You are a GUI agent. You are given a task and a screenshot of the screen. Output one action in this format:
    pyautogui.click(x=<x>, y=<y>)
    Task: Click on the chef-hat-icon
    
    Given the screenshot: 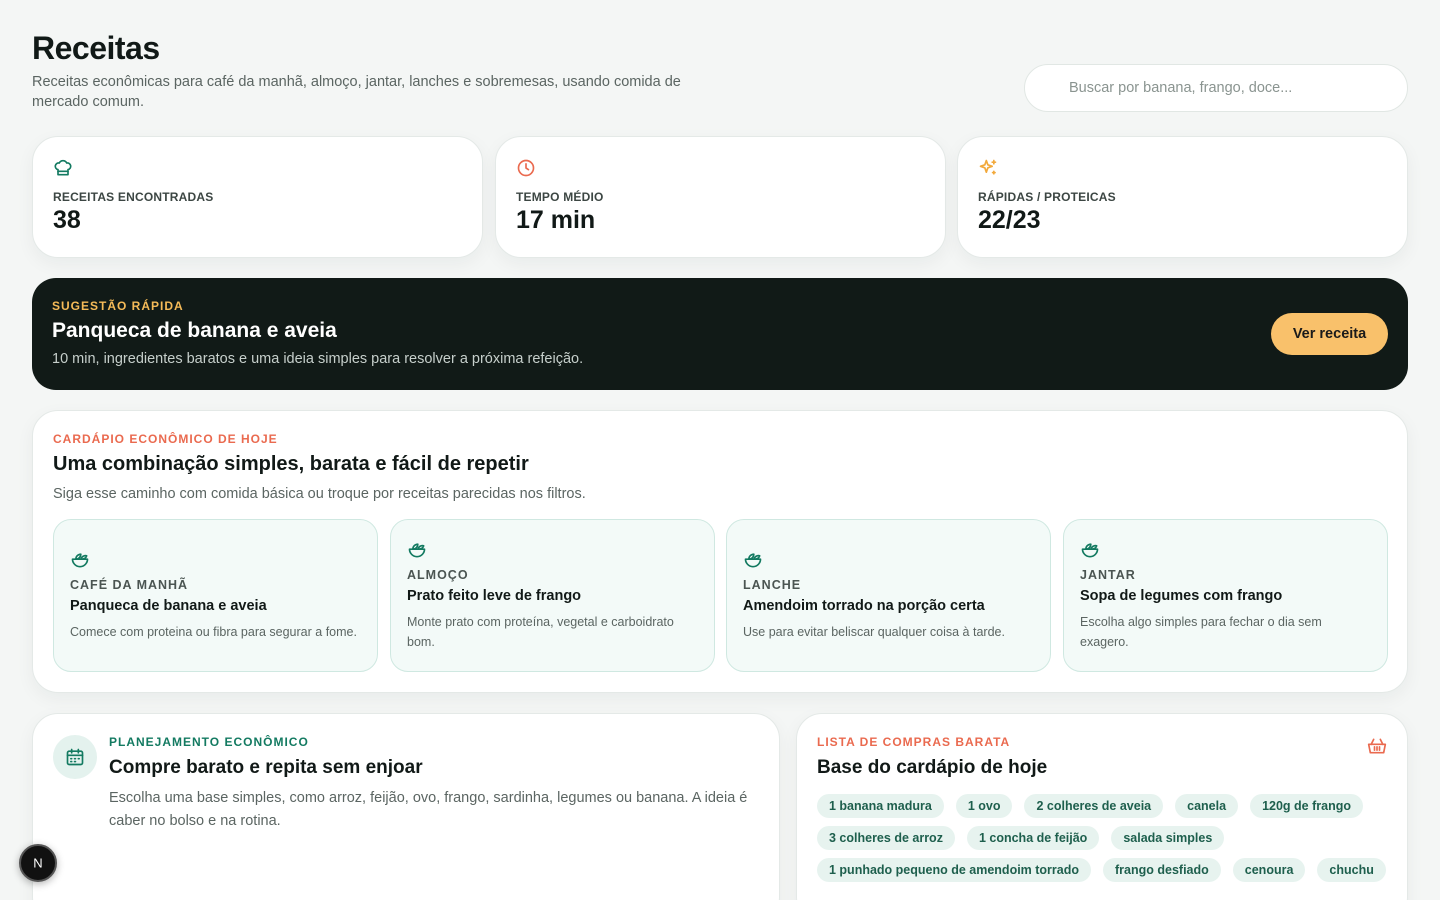 What is the action you would take?
    pyautogui.click(x=63, y=167)
    